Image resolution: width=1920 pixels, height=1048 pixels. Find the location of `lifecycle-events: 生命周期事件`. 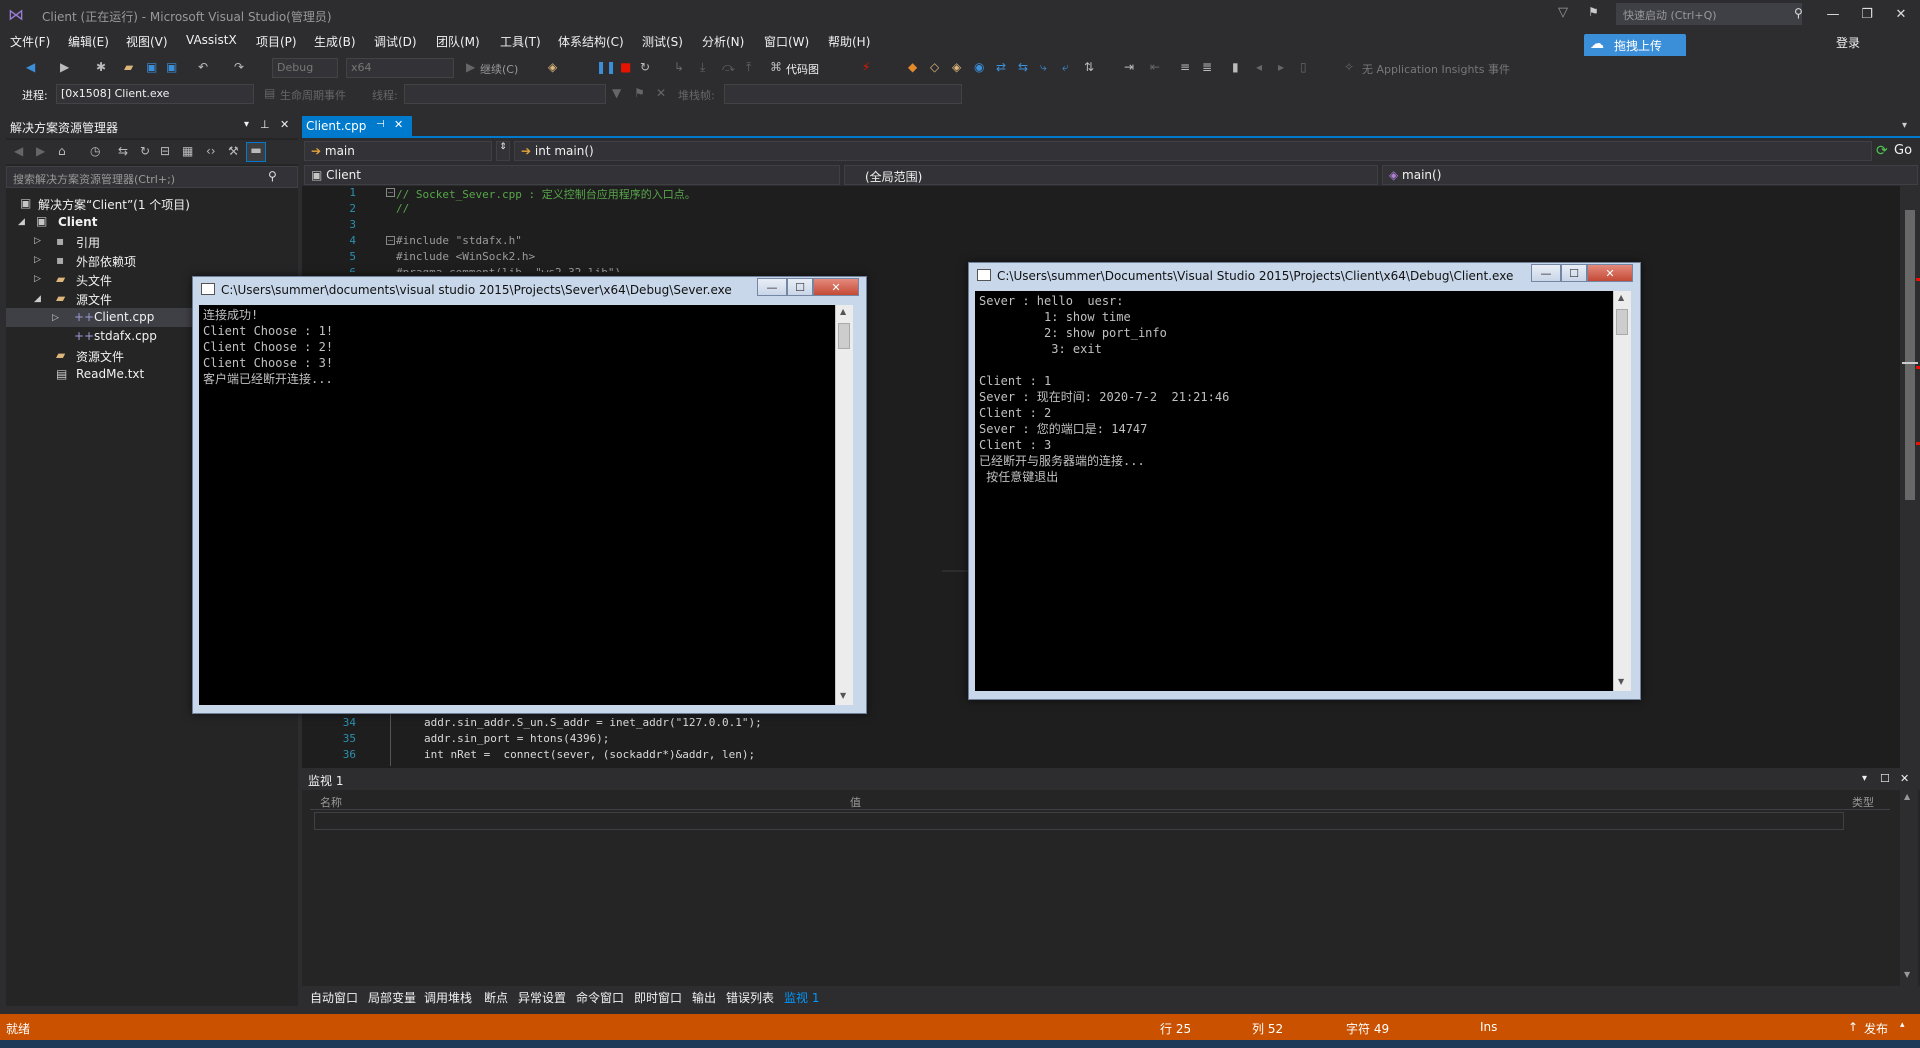

lifecycle-events: 生命周期事件 is located at coordinates (313, 95).